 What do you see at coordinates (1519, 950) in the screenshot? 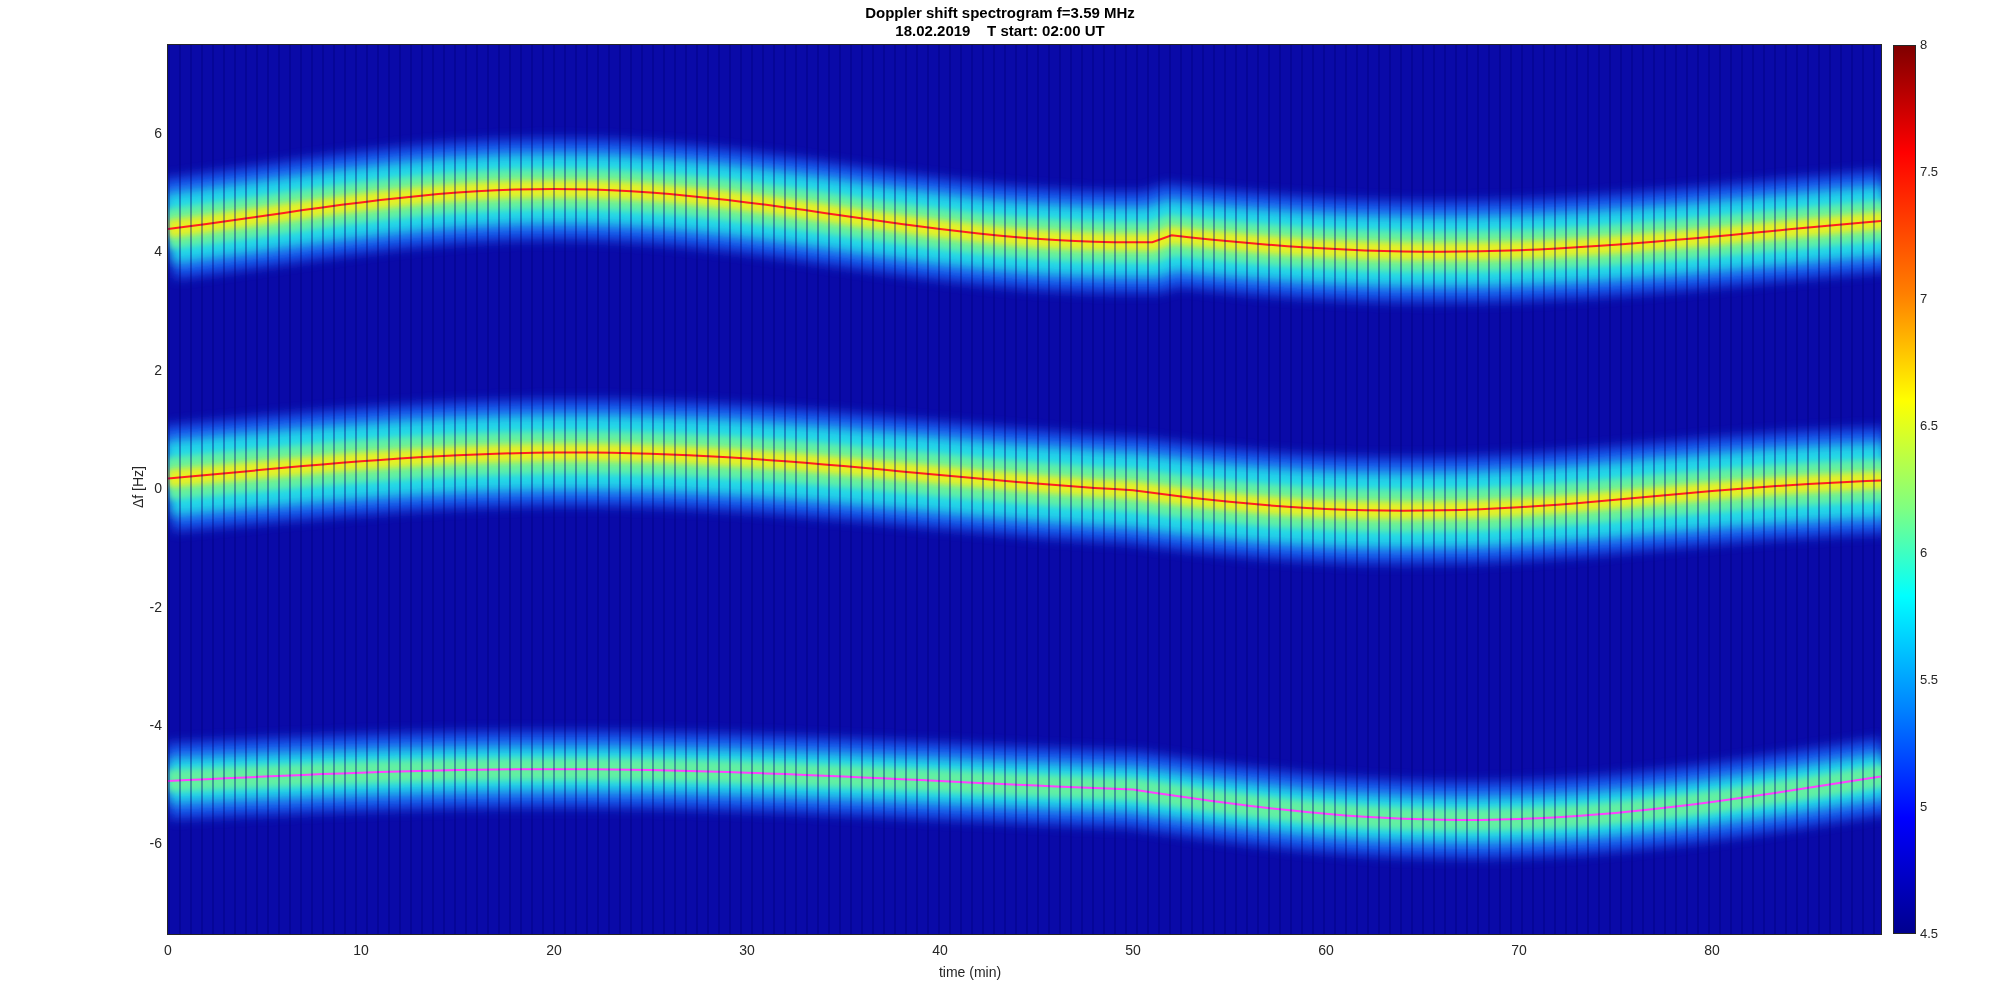
I see `x-tick-label: 70` at bounding box center [1519, 950].